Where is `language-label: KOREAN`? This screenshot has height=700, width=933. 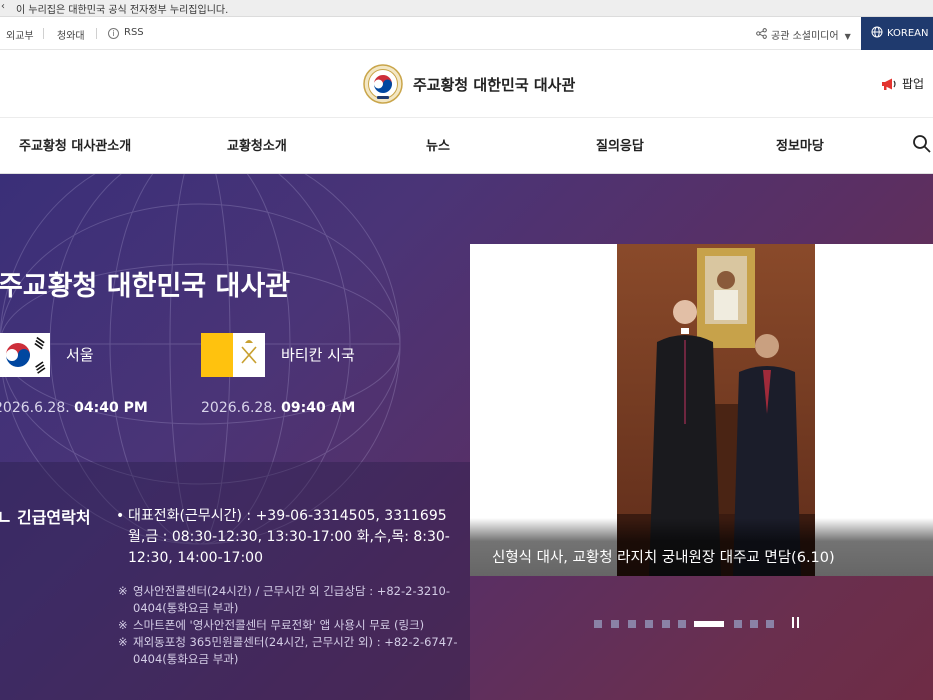 language-label: KOREAN is located at coordinates (908, 33).